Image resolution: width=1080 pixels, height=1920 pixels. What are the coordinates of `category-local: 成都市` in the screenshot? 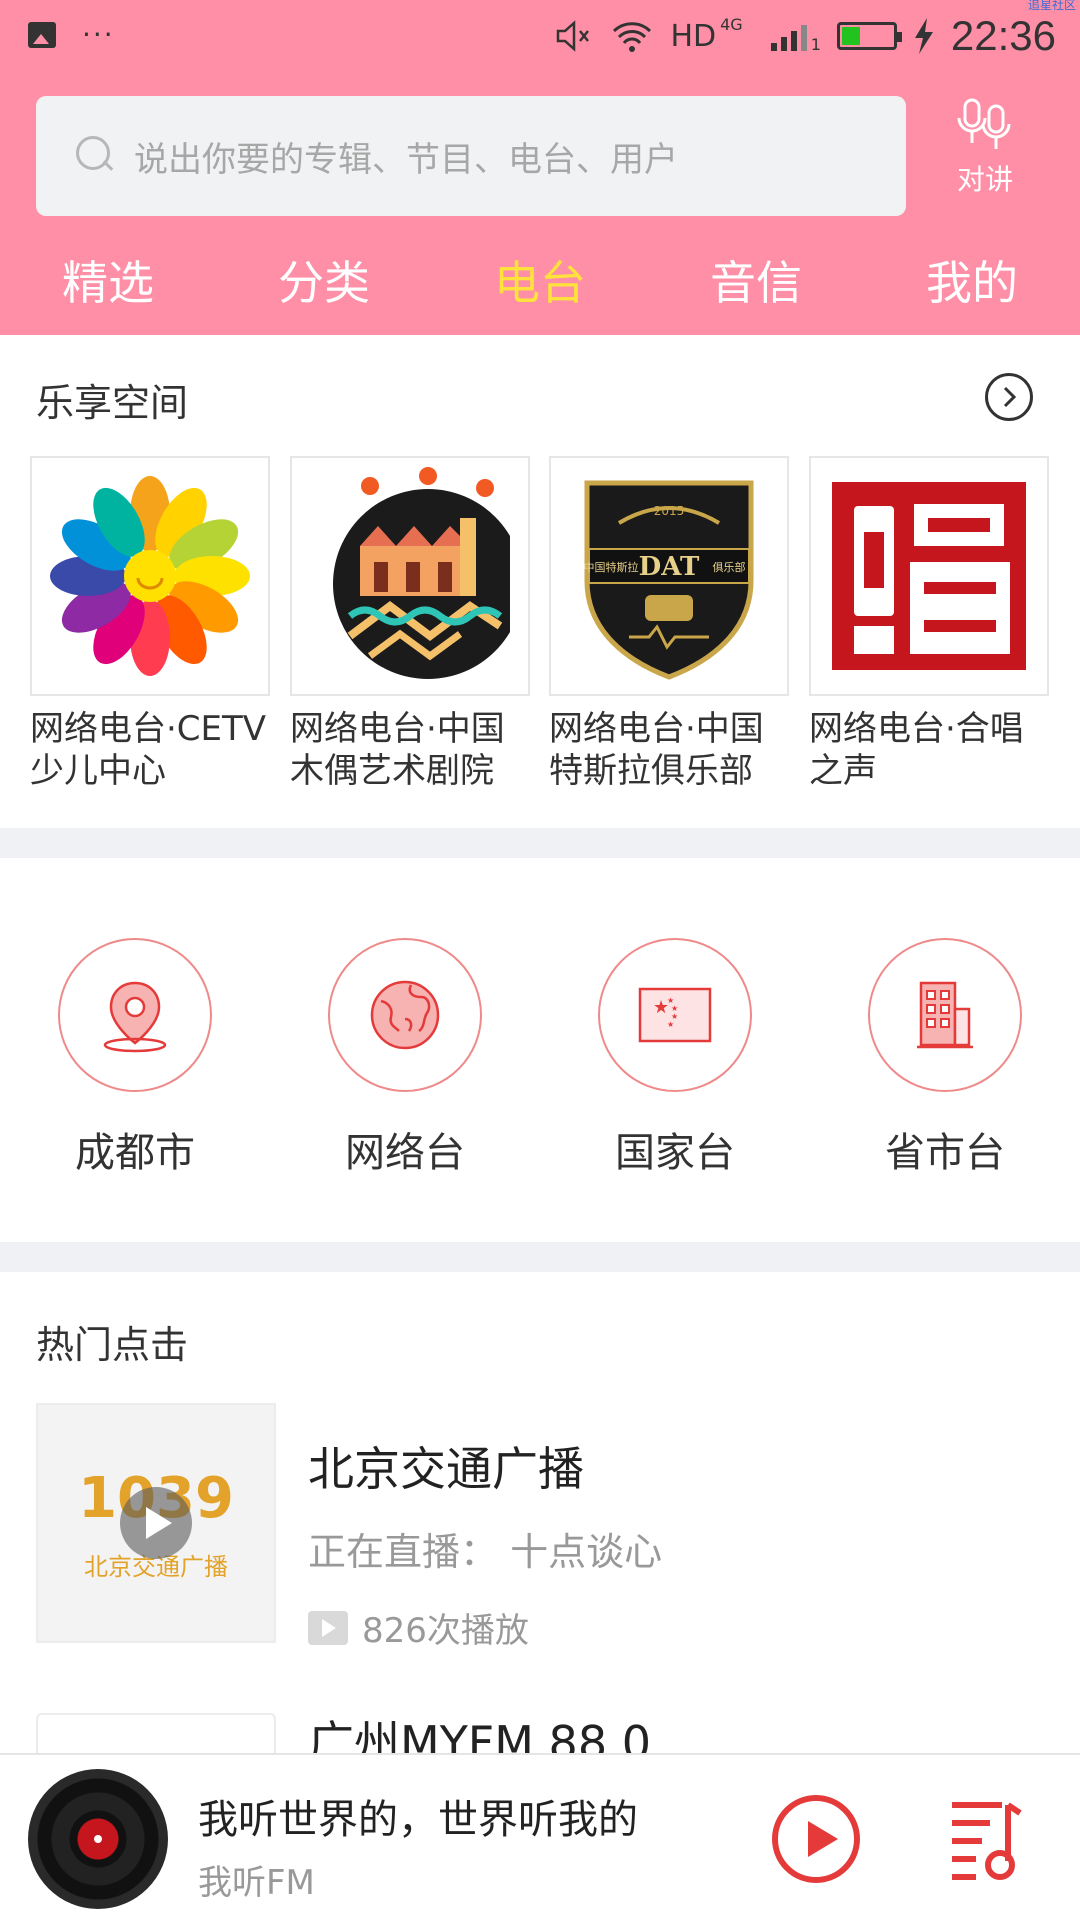 It's located at (135, 1058).